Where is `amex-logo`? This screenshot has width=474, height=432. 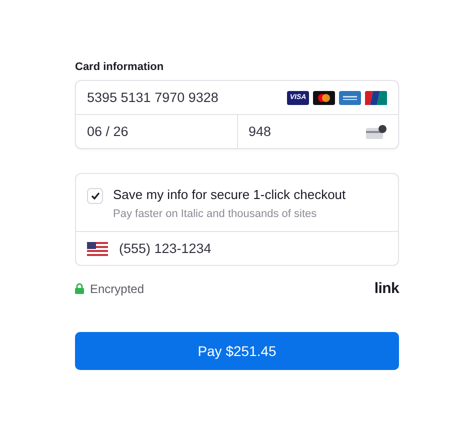 amex-logo is located at coordinates (350, 97).